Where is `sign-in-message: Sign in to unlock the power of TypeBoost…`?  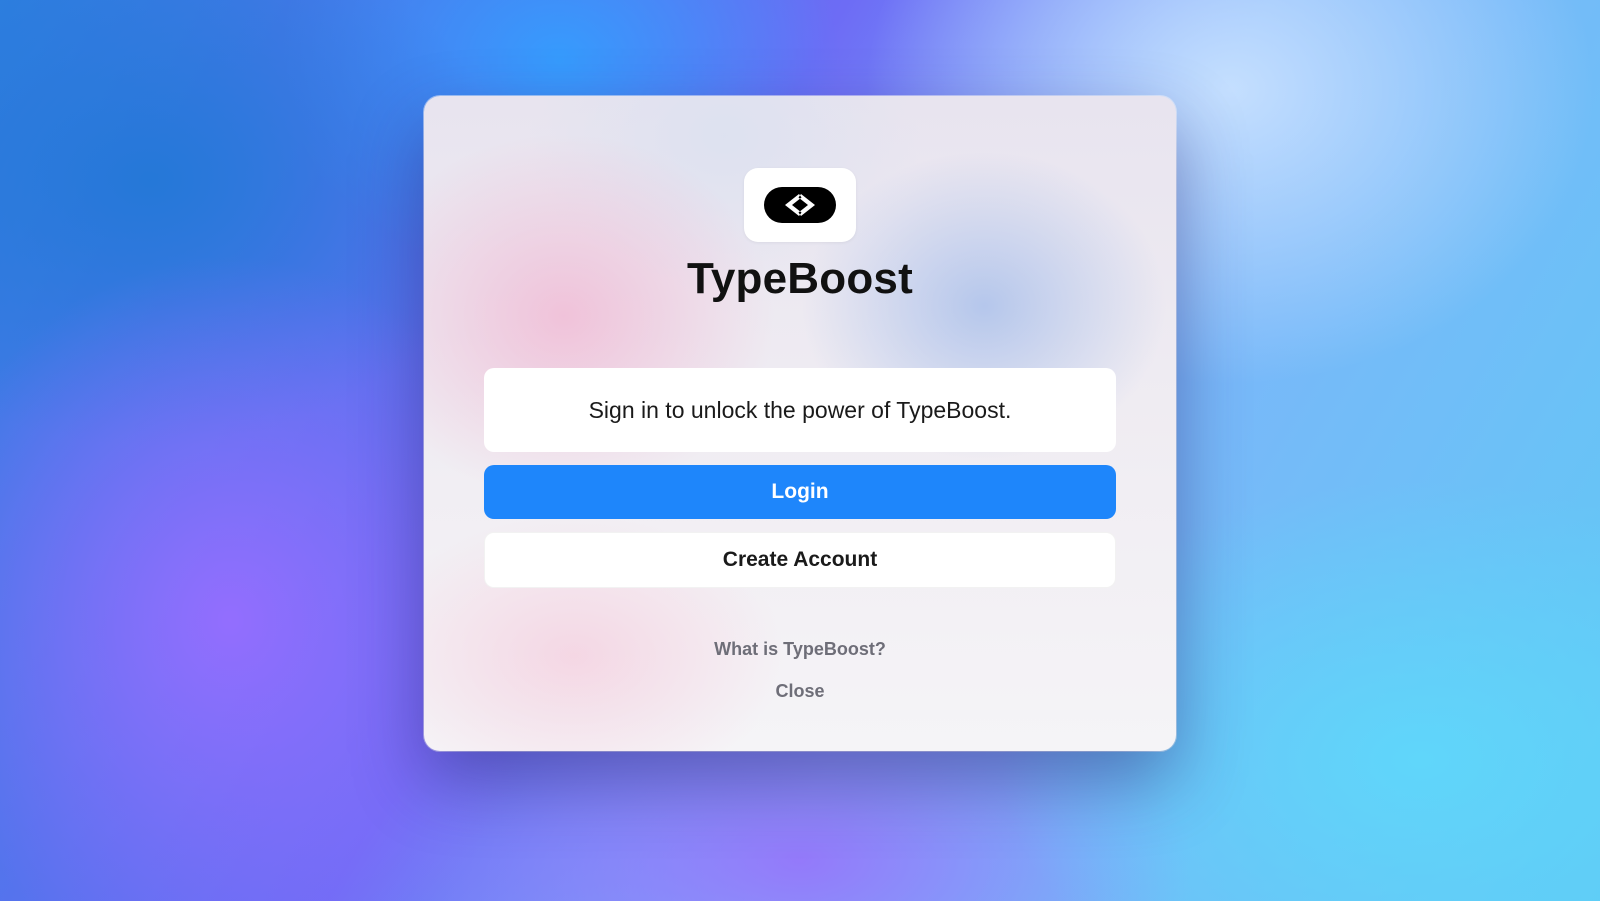 sign-in-message: Sign in to unlock the power of TypeBoost… is located at coordinates (800, 410).